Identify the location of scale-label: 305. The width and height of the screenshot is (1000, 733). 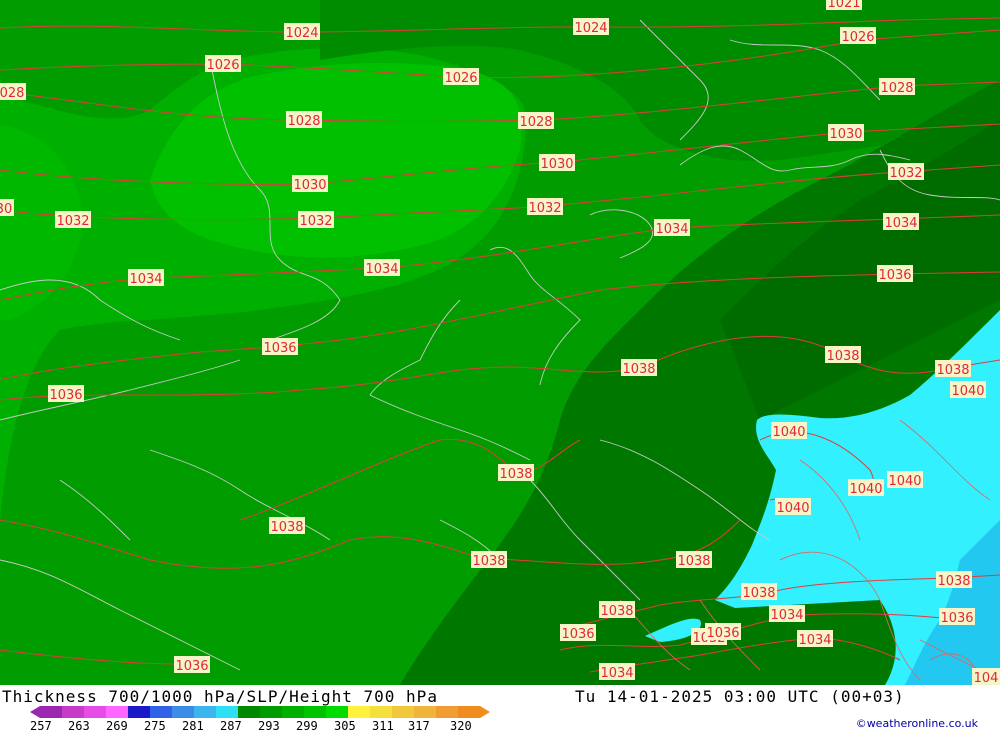
(345, 726).